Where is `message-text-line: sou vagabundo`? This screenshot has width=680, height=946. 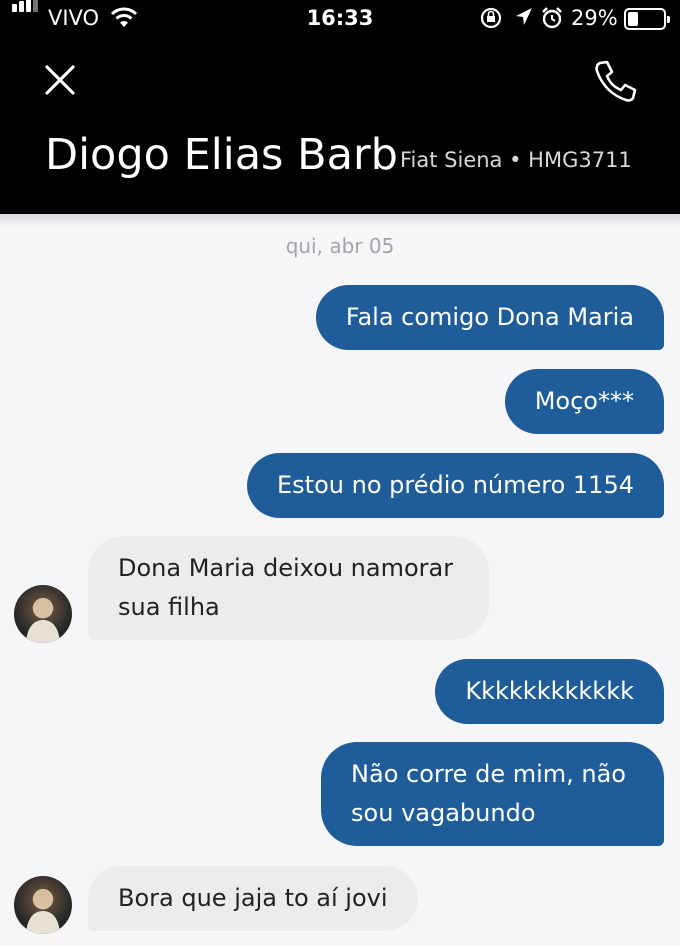 message-text-line: sou vagabundo is located at coordinates (443, 813).